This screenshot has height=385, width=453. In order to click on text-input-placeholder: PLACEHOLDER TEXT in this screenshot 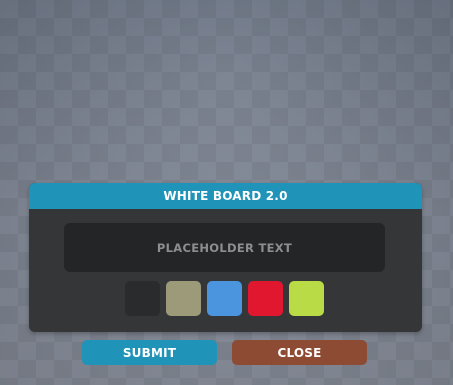, I will do `click(224, 247)`.